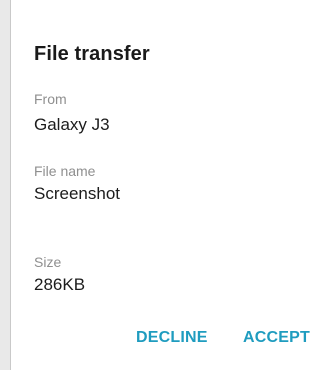  I want to click on from-label: From, so click(50, 99).